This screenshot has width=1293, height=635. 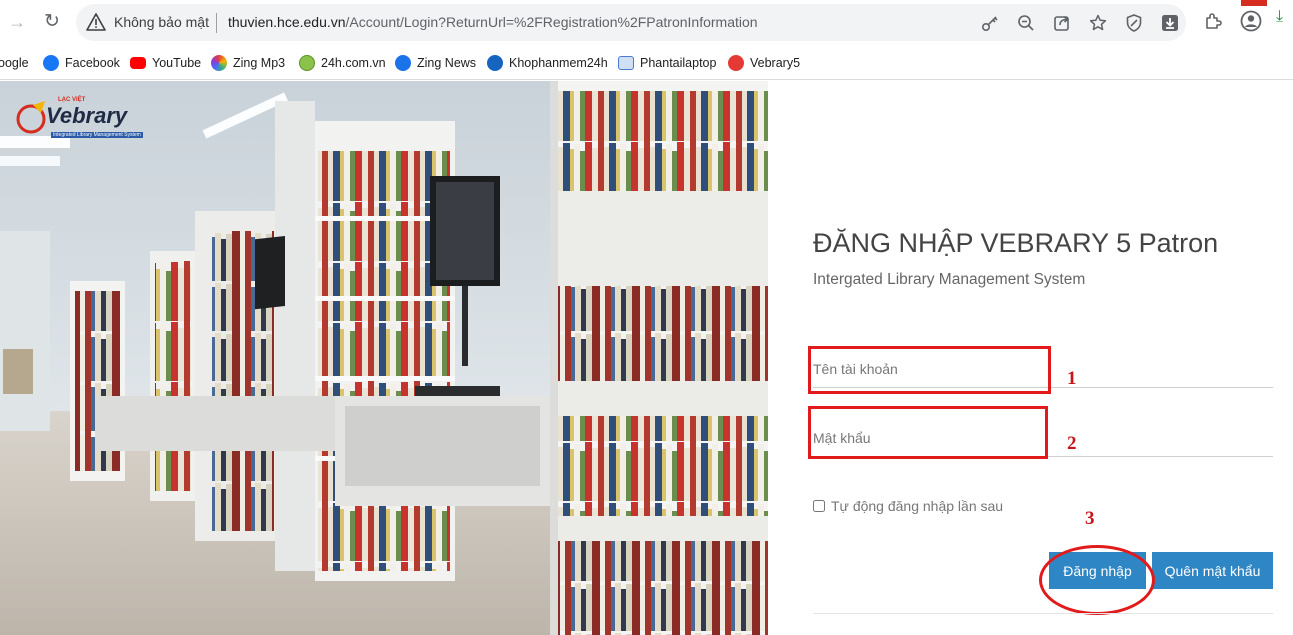 I want to click on bookmark-zingnews: Zing News, so click(x=435, y=63).